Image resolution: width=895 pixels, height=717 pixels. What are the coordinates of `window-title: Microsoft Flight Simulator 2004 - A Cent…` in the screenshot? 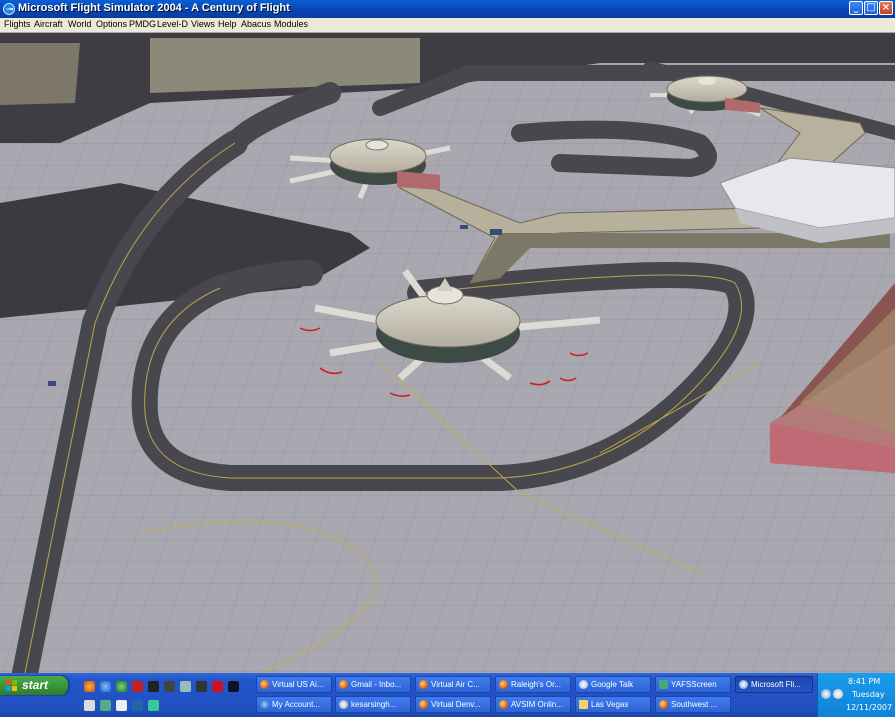 It's located at (154, 8).